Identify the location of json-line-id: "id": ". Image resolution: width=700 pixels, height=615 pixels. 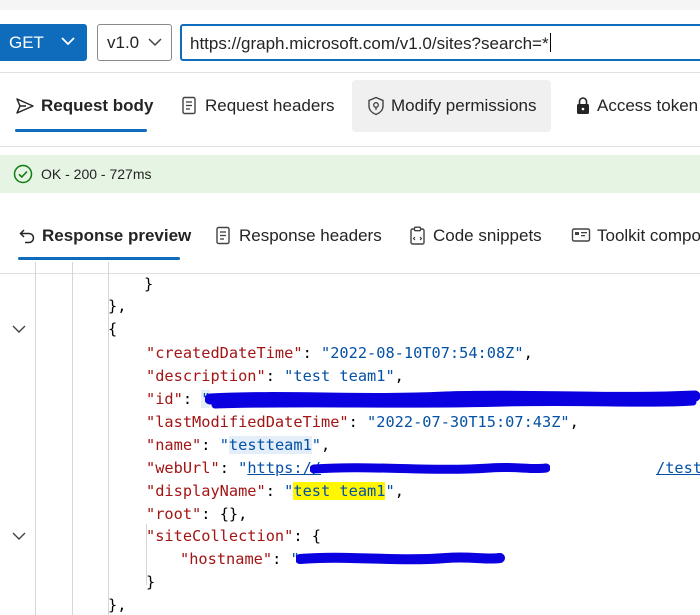
(178, 399).